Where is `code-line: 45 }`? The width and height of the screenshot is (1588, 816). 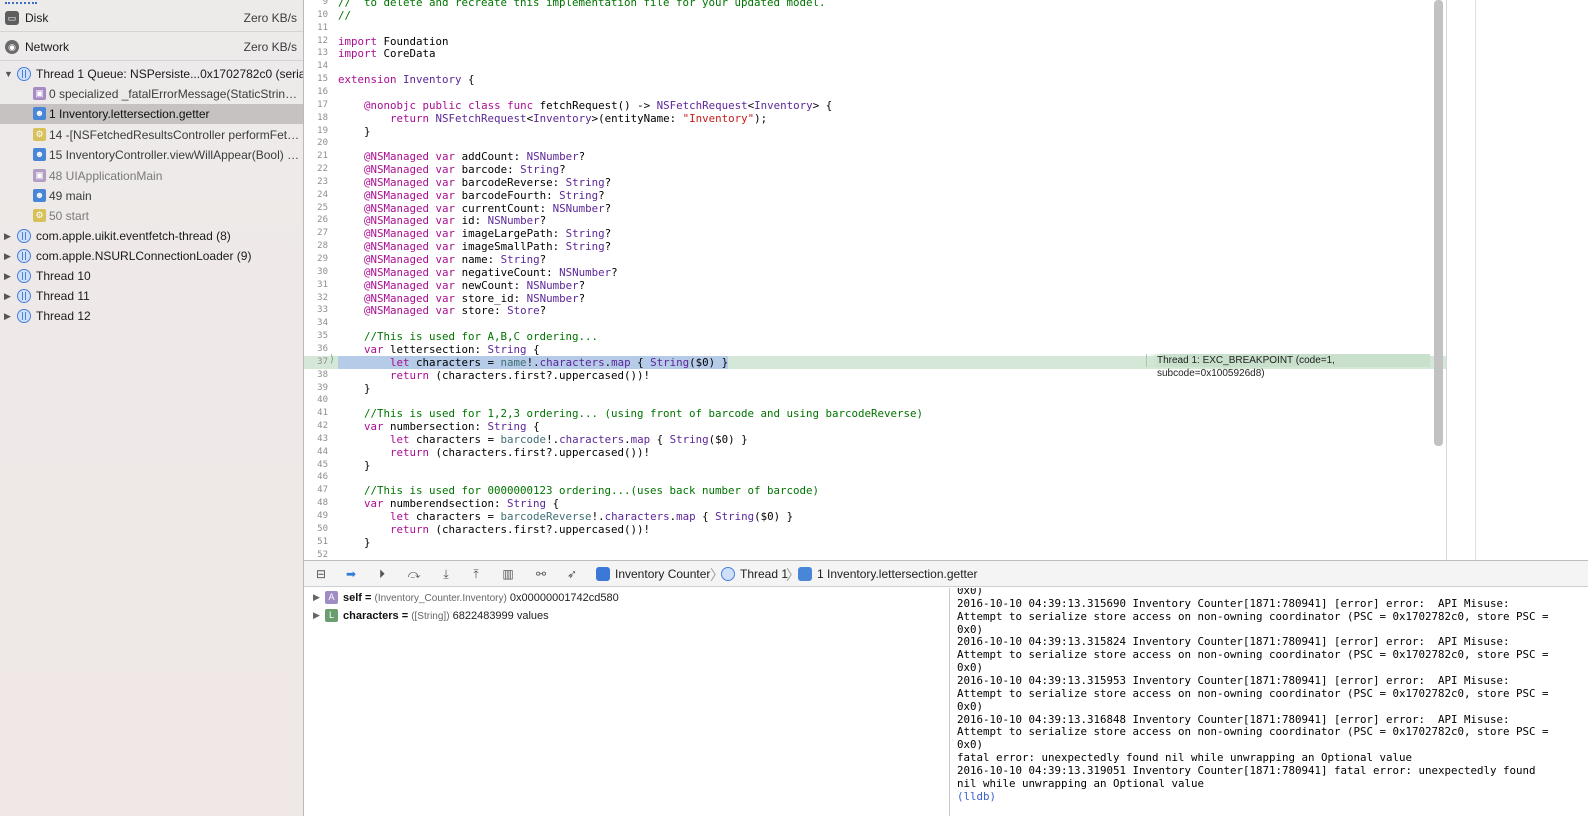
code-line: 45 } is located at coordinates (875, 465).